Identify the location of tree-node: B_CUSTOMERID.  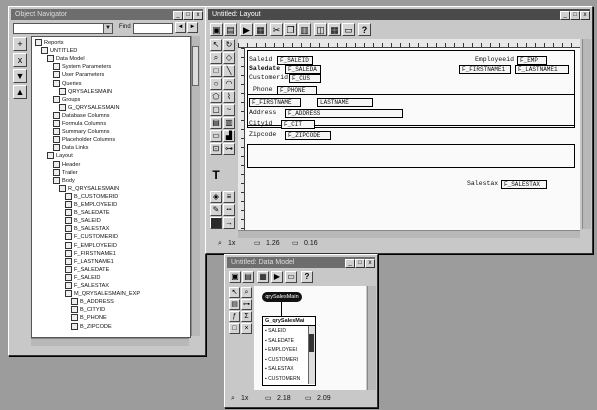
(91, 196).